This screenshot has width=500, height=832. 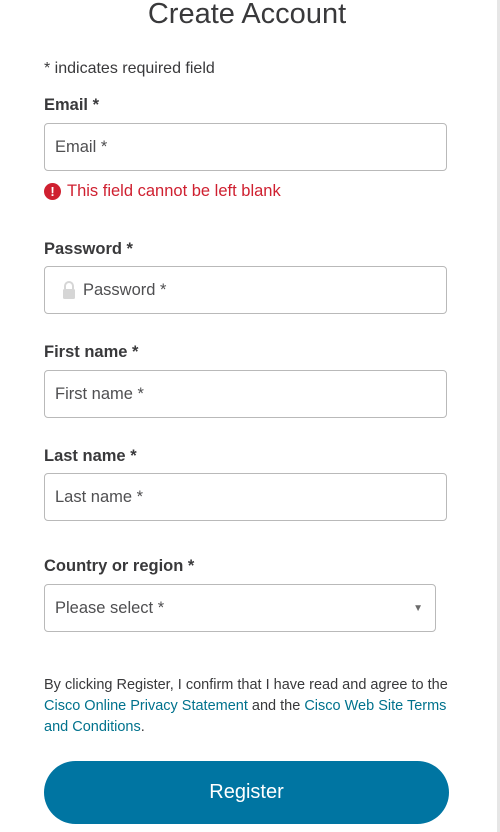 What do you see at coordinates (240, 608) in the screenshot?
I see `country-select: Please select * ▼` at bounding box center [240, 608].